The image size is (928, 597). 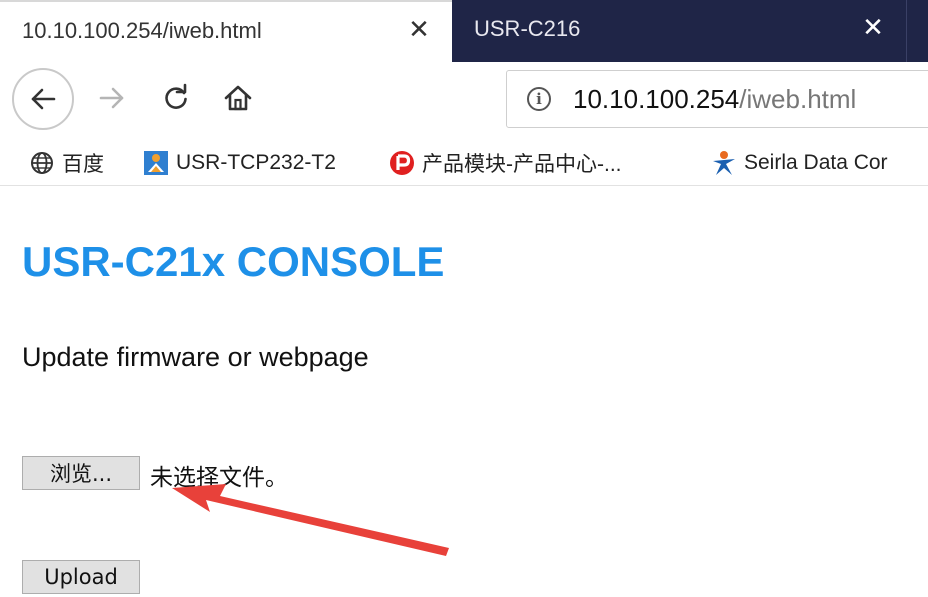 I want to click on bookmark-label: USR-TCP232-T2, so click(x=256, y=162).